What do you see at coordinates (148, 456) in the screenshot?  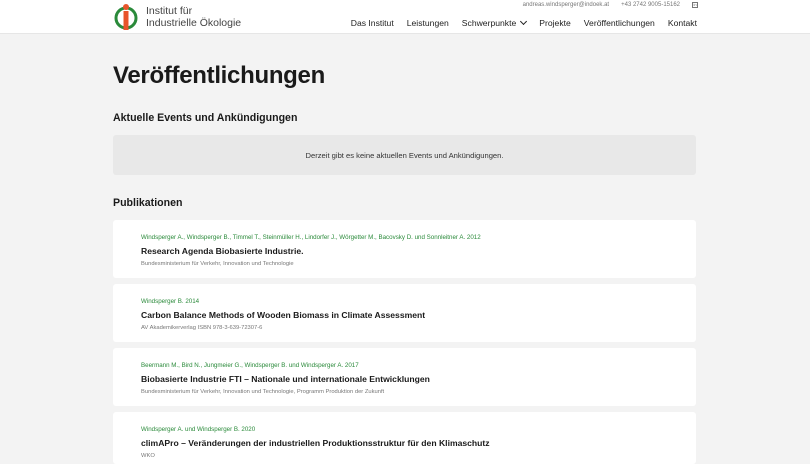 I see `publication-publisher: WKO` at bounding box center [148, 456].